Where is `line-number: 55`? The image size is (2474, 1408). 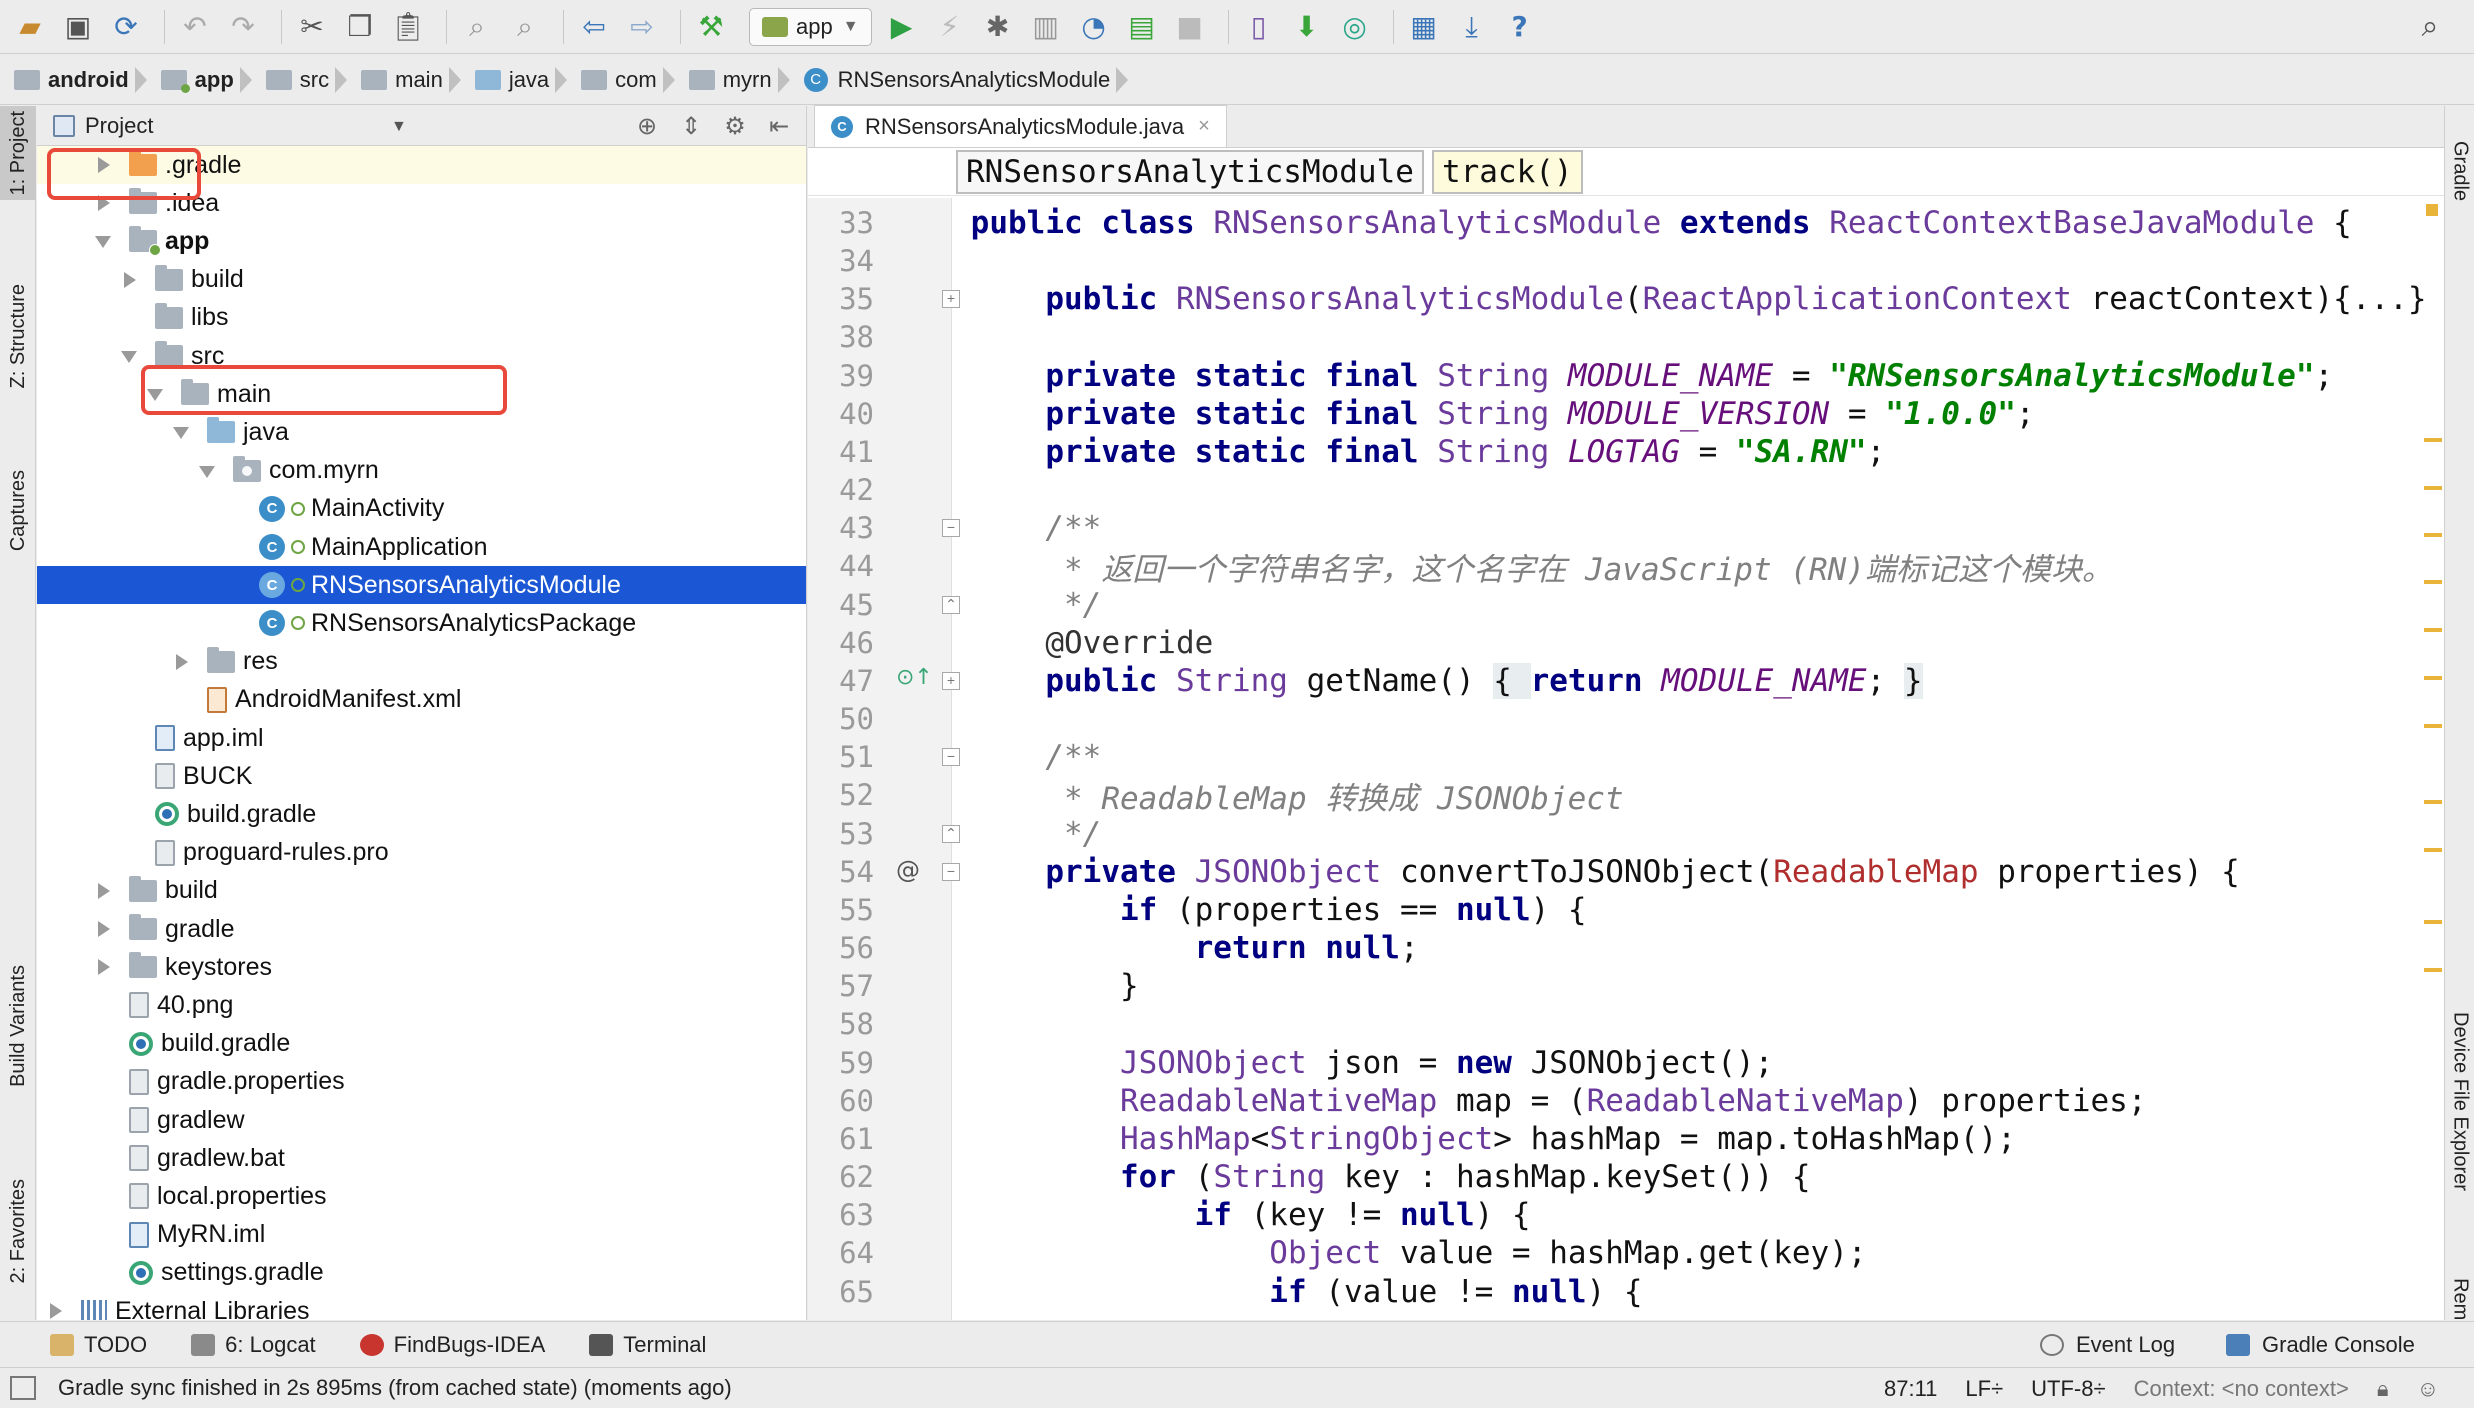 line-number: 55 is located at coordinates (841, 910).